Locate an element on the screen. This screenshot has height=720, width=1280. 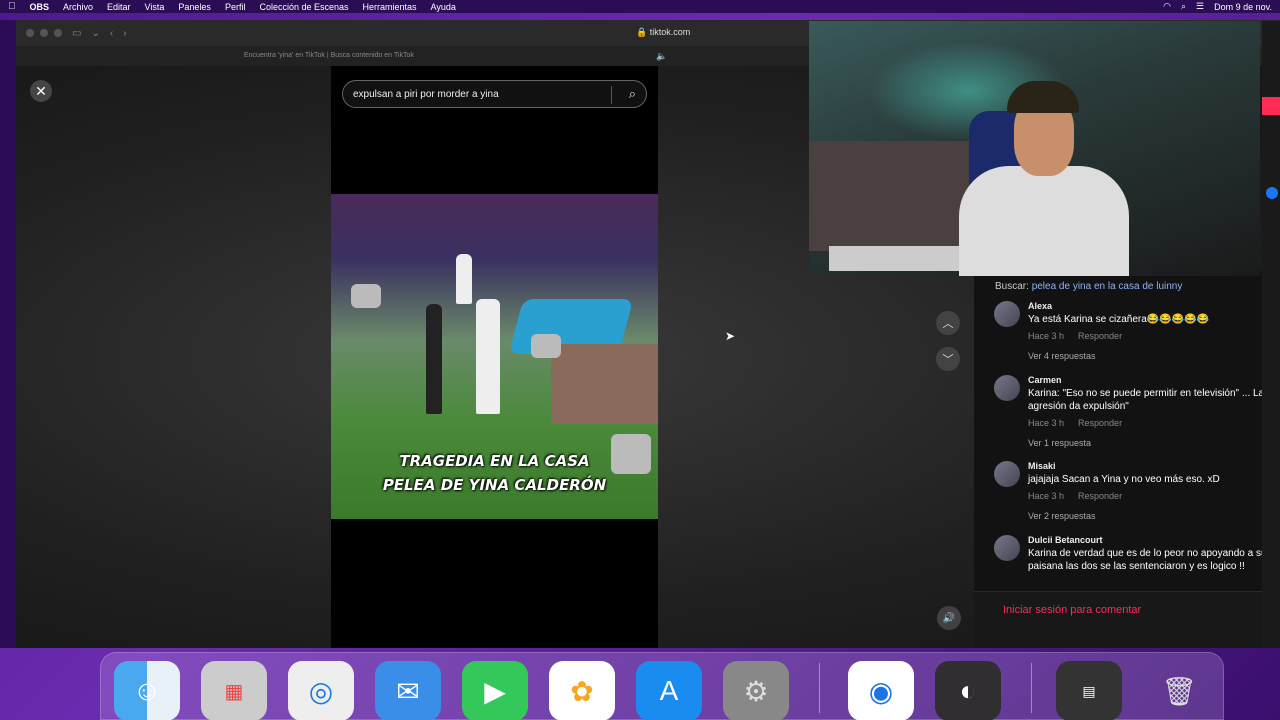
app-store-icon: A is located at coordinates (669, 690).